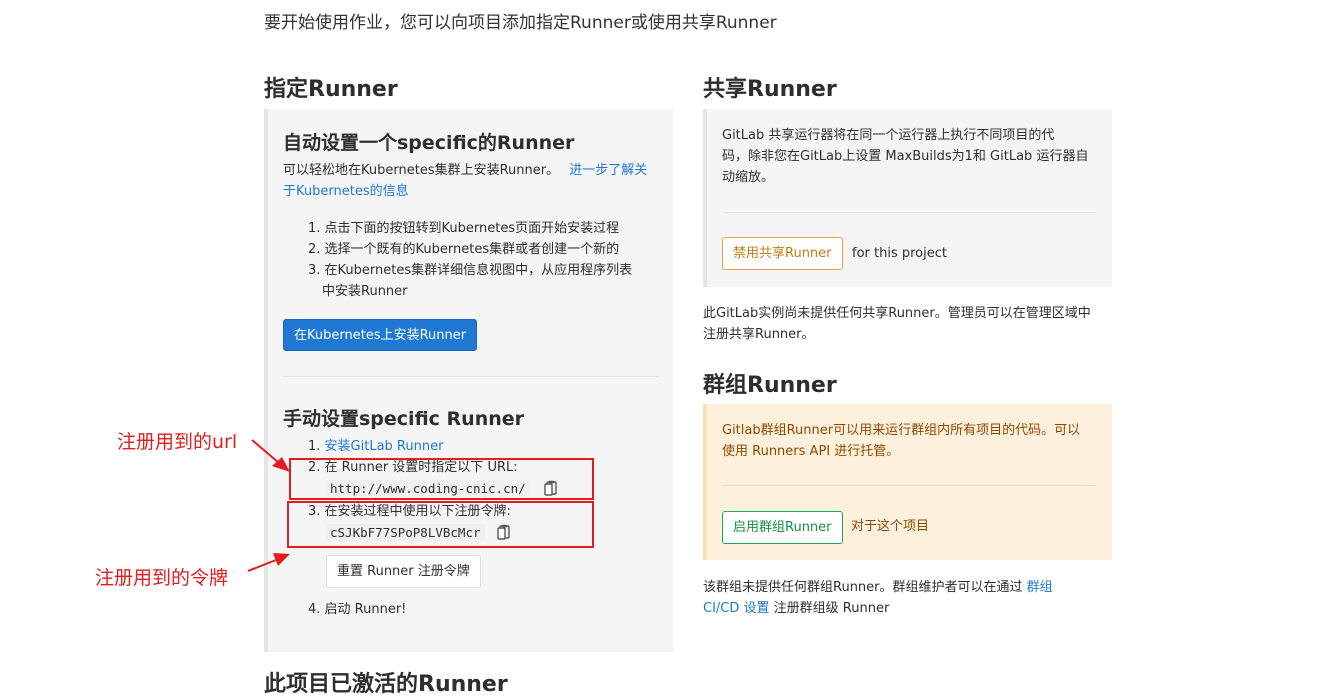 Image resolution: width=1329 pixels, height=698 pixels. What do you see at coordinates (380, 335) in the screenshot?
I see `install-kubernetes-runner-button: 在Kubernetes上安装Runner` at bounding box center [380, 335].